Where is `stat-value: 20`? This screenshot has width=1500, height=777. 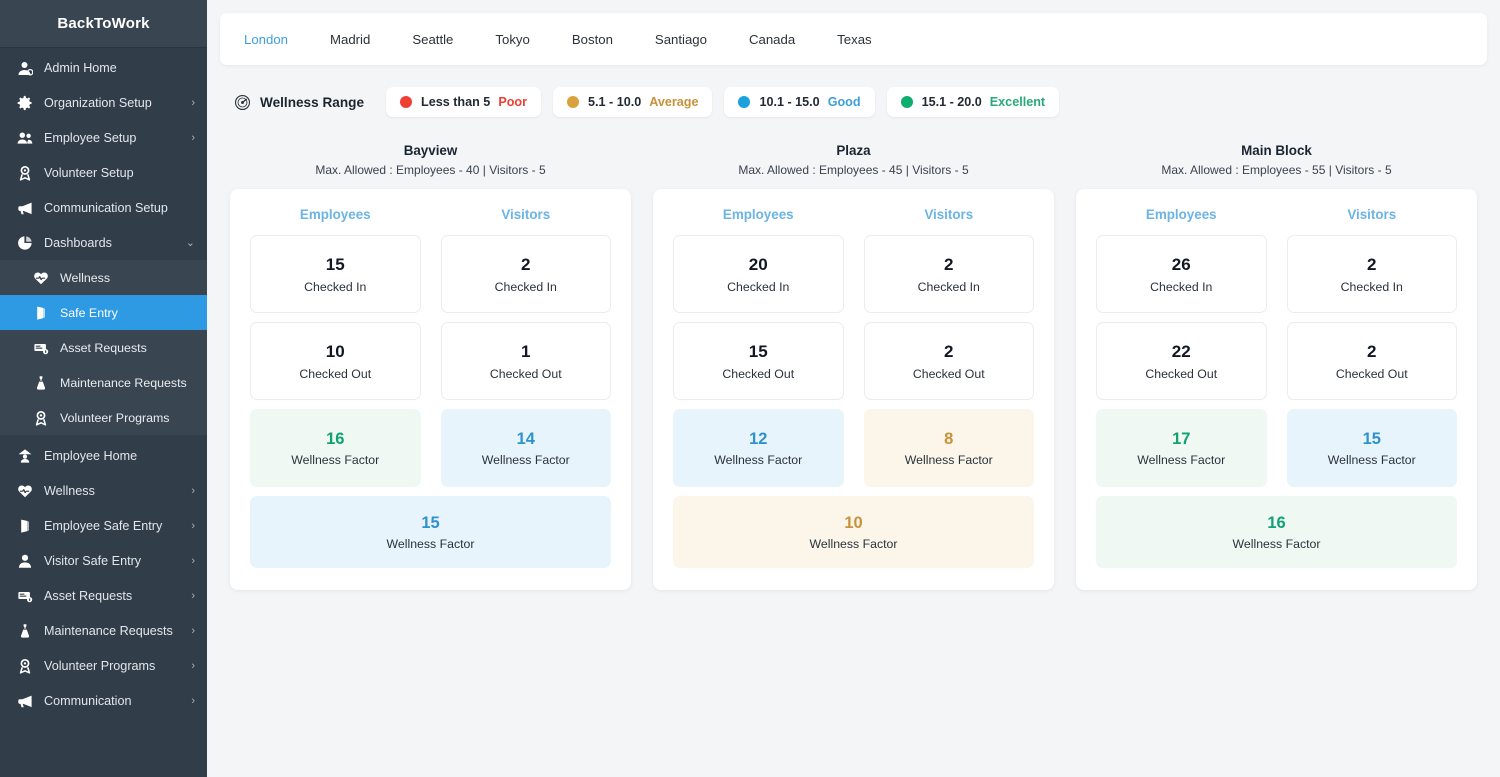
stat-value: 20 is located at coordinates (758, 265).